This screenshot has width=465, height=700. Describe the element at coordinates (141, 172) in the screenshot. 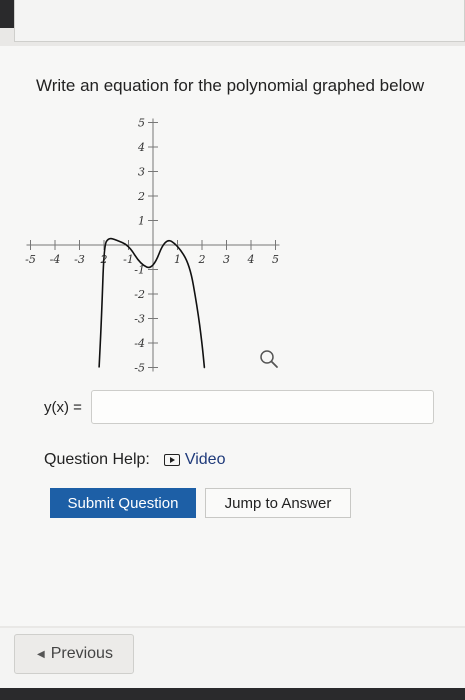

I see `y-tick-label: 3` at that location.